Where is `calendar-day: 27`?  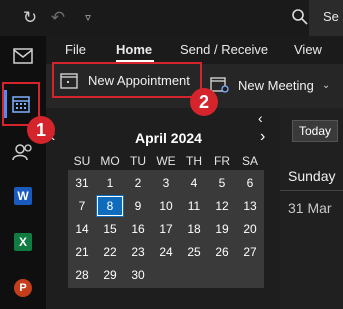 calendar-day: 27 is located at coordinates (250, 252).